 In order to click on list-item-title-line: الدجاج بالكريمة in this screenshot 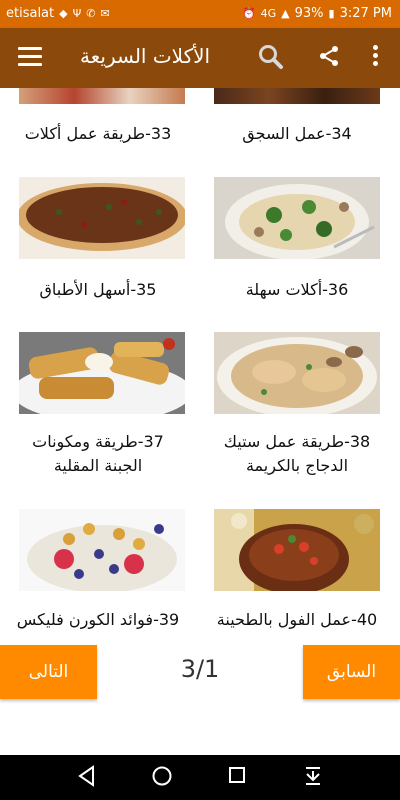, I will do `click(297, 465)`.